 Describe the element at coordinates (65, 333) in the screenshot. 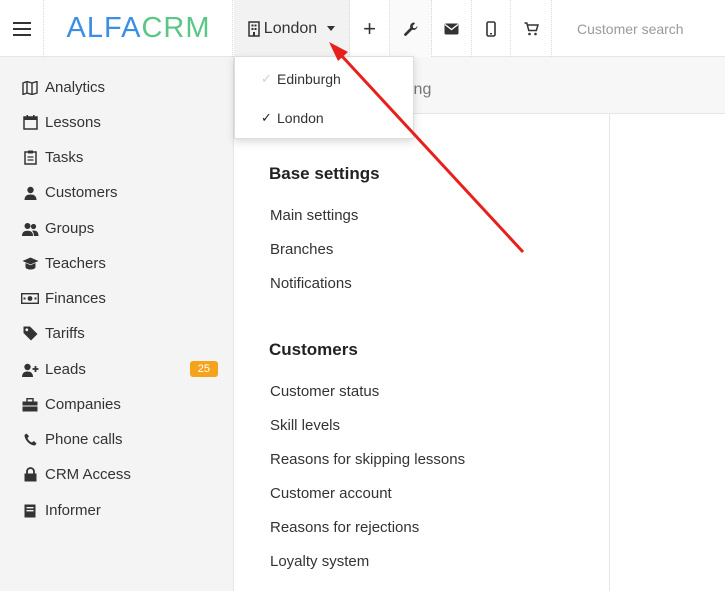

I see `sidebar-item-label: Tariffs` at that location.